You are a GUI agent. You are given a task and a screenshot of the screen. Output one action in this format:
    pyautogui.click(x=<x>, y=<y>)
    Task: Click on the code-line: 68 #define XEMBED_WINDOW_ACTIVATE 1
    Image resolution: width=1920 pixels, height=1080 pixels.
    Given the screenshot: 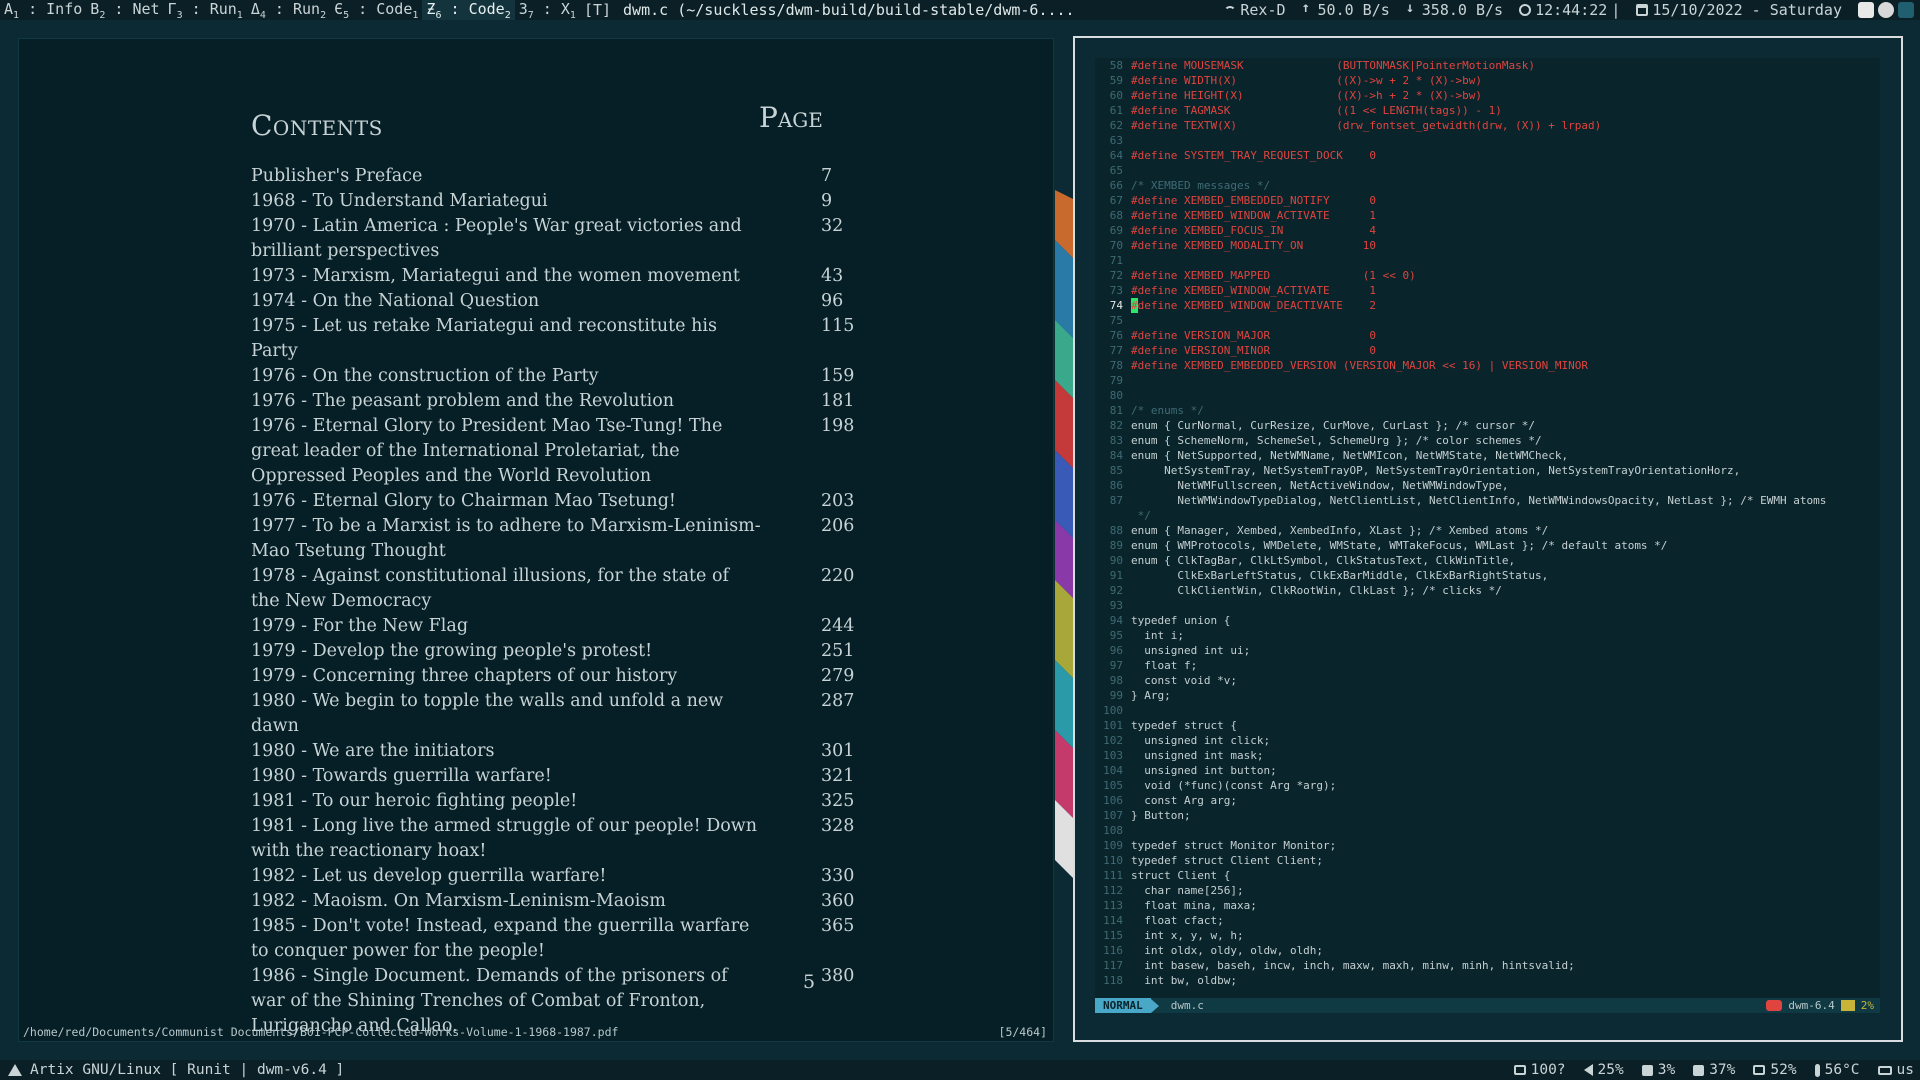 What is the action you would take?
    pyautogui.click(x=1487, y=215)
    